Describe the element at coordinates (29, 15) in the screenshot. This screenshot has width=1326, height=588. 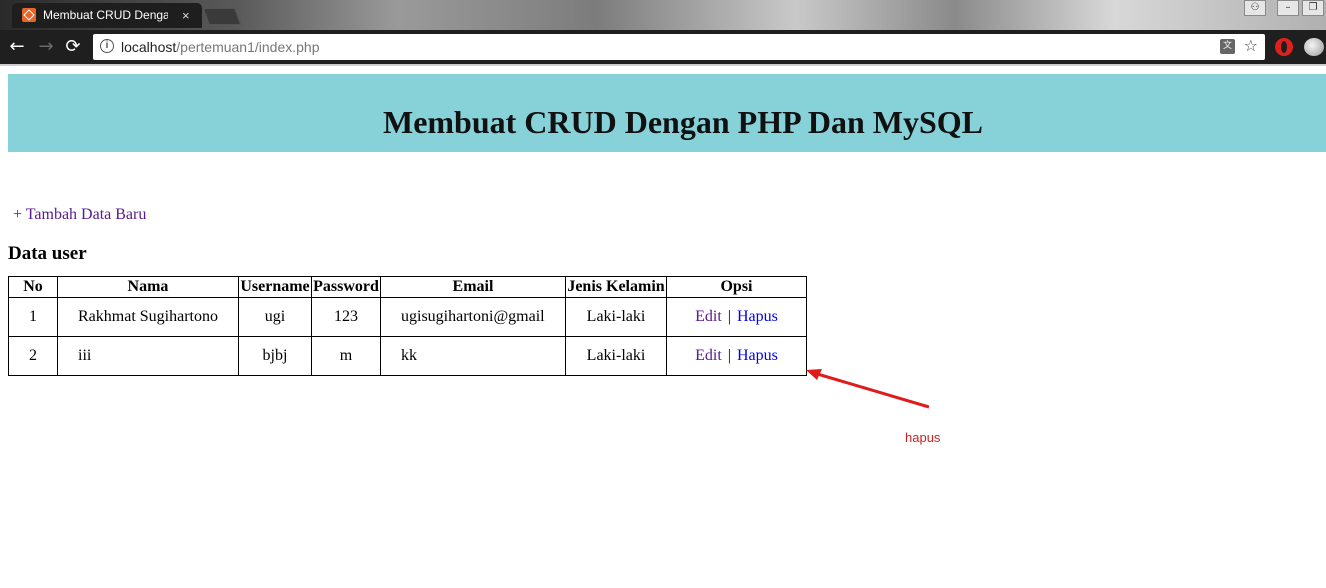
I see `xampp-favicon-icon` at that location.